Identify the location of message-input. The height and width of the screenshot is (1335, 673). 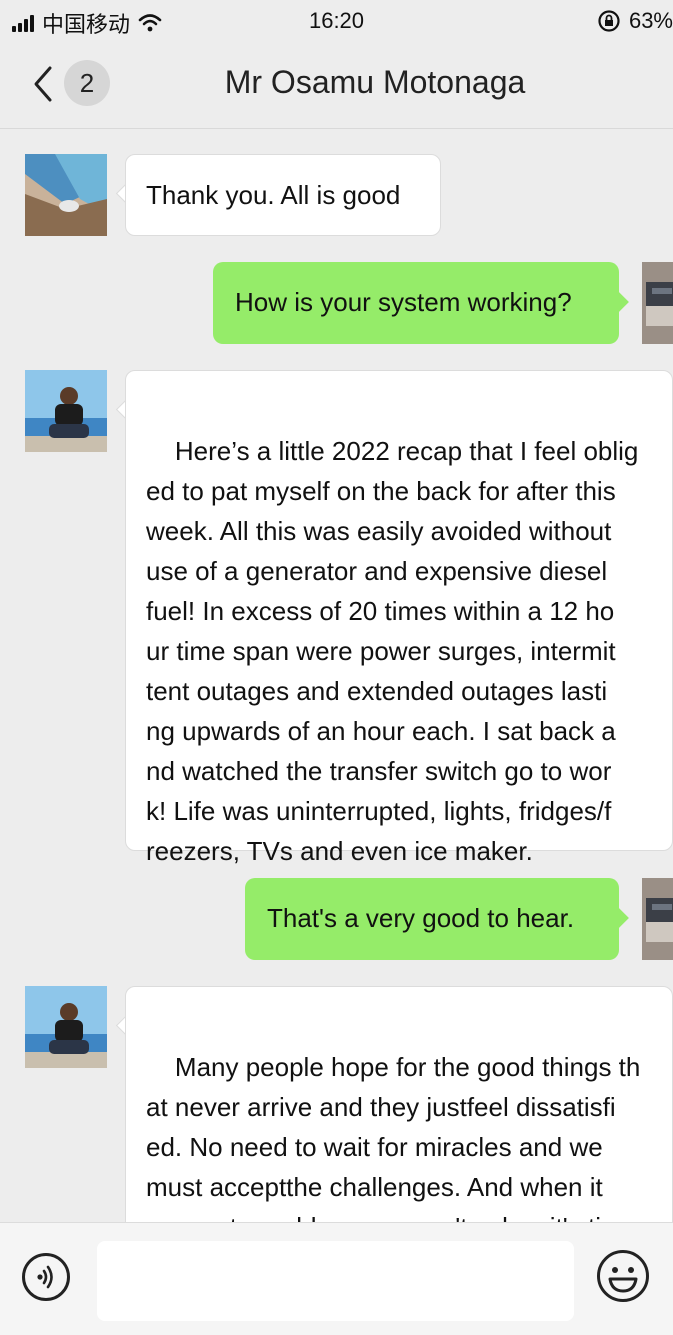
(335, 1281).